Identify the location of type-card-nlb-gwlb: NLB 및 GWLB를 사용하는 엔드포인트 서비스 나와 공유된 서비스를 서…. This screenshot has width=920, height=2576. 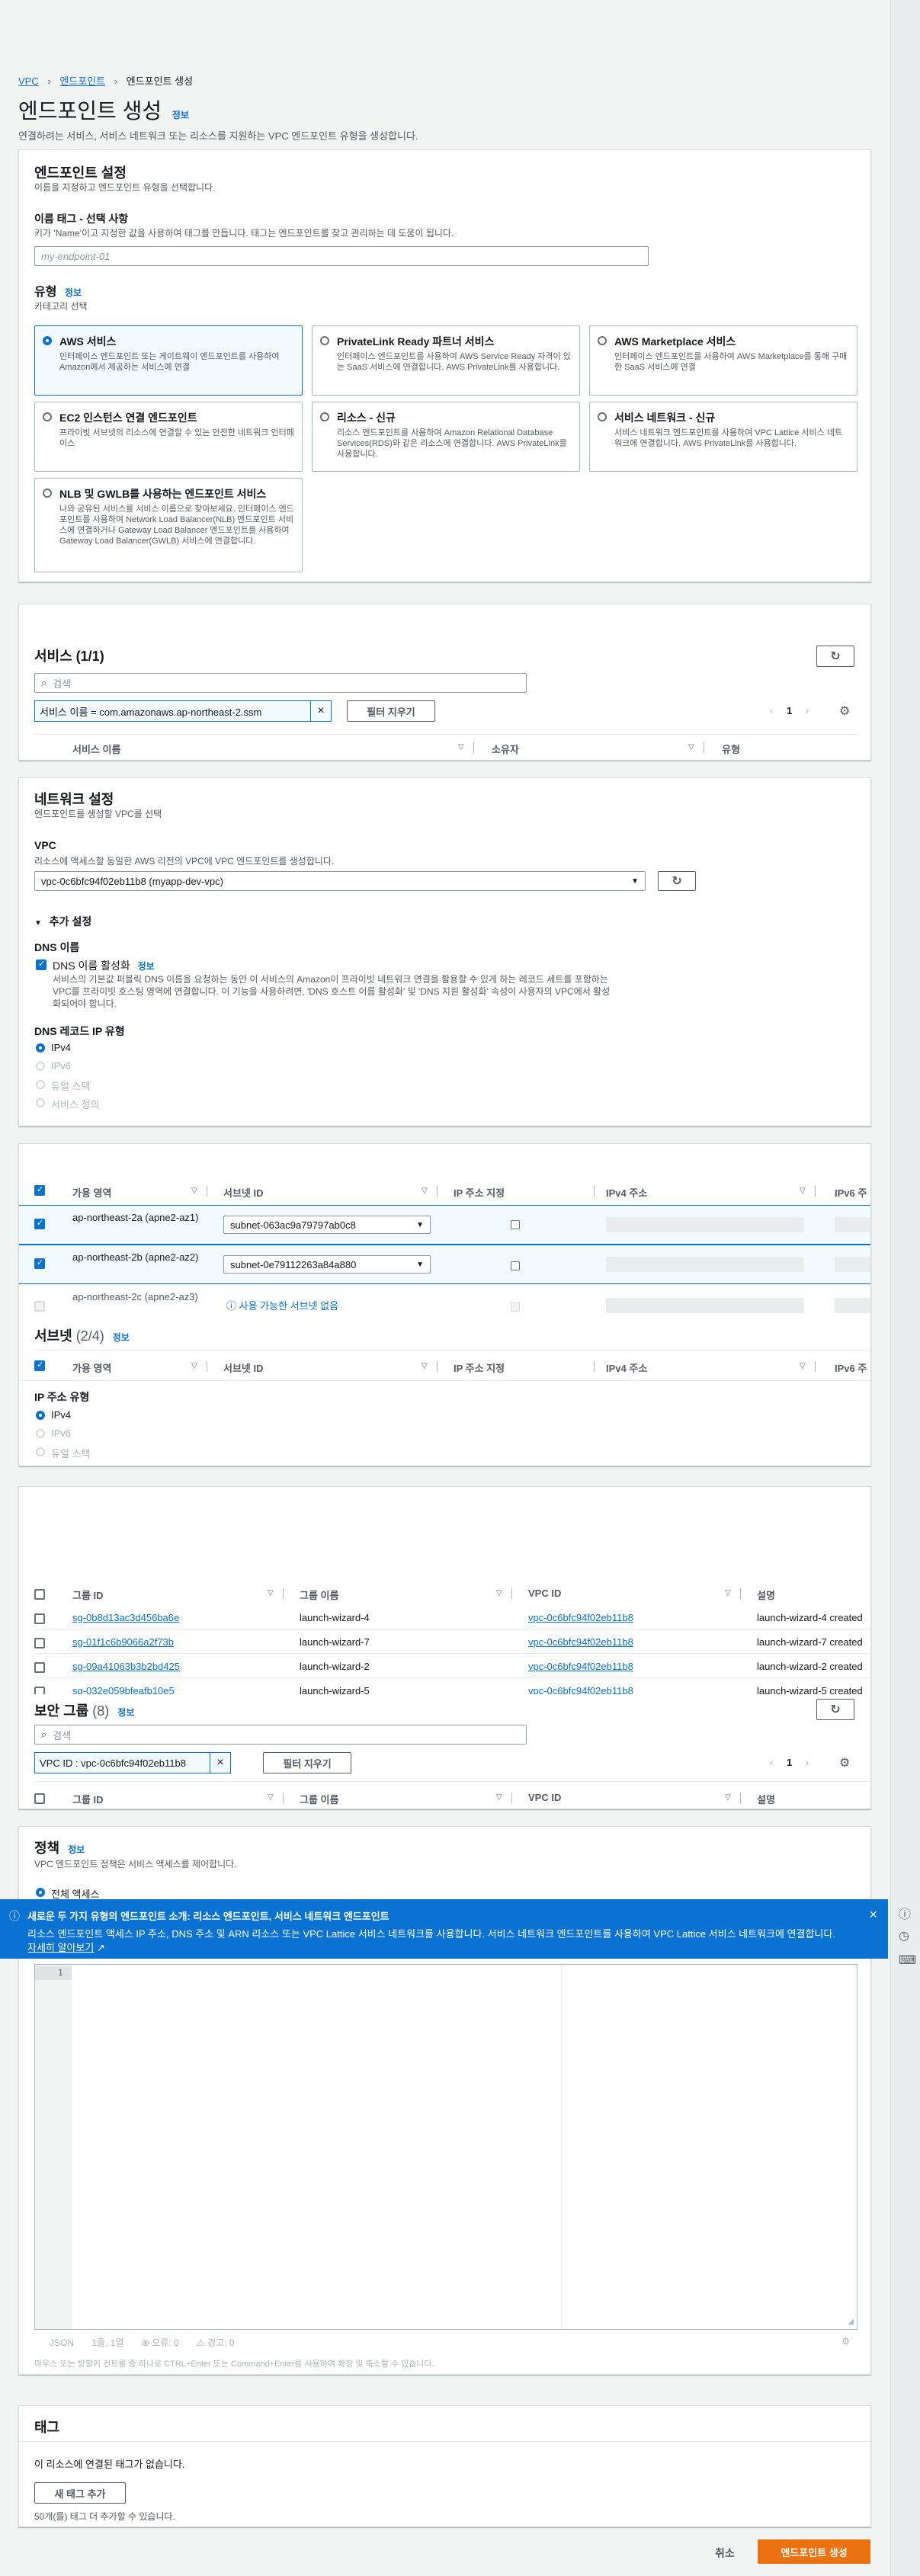
(168, 525).